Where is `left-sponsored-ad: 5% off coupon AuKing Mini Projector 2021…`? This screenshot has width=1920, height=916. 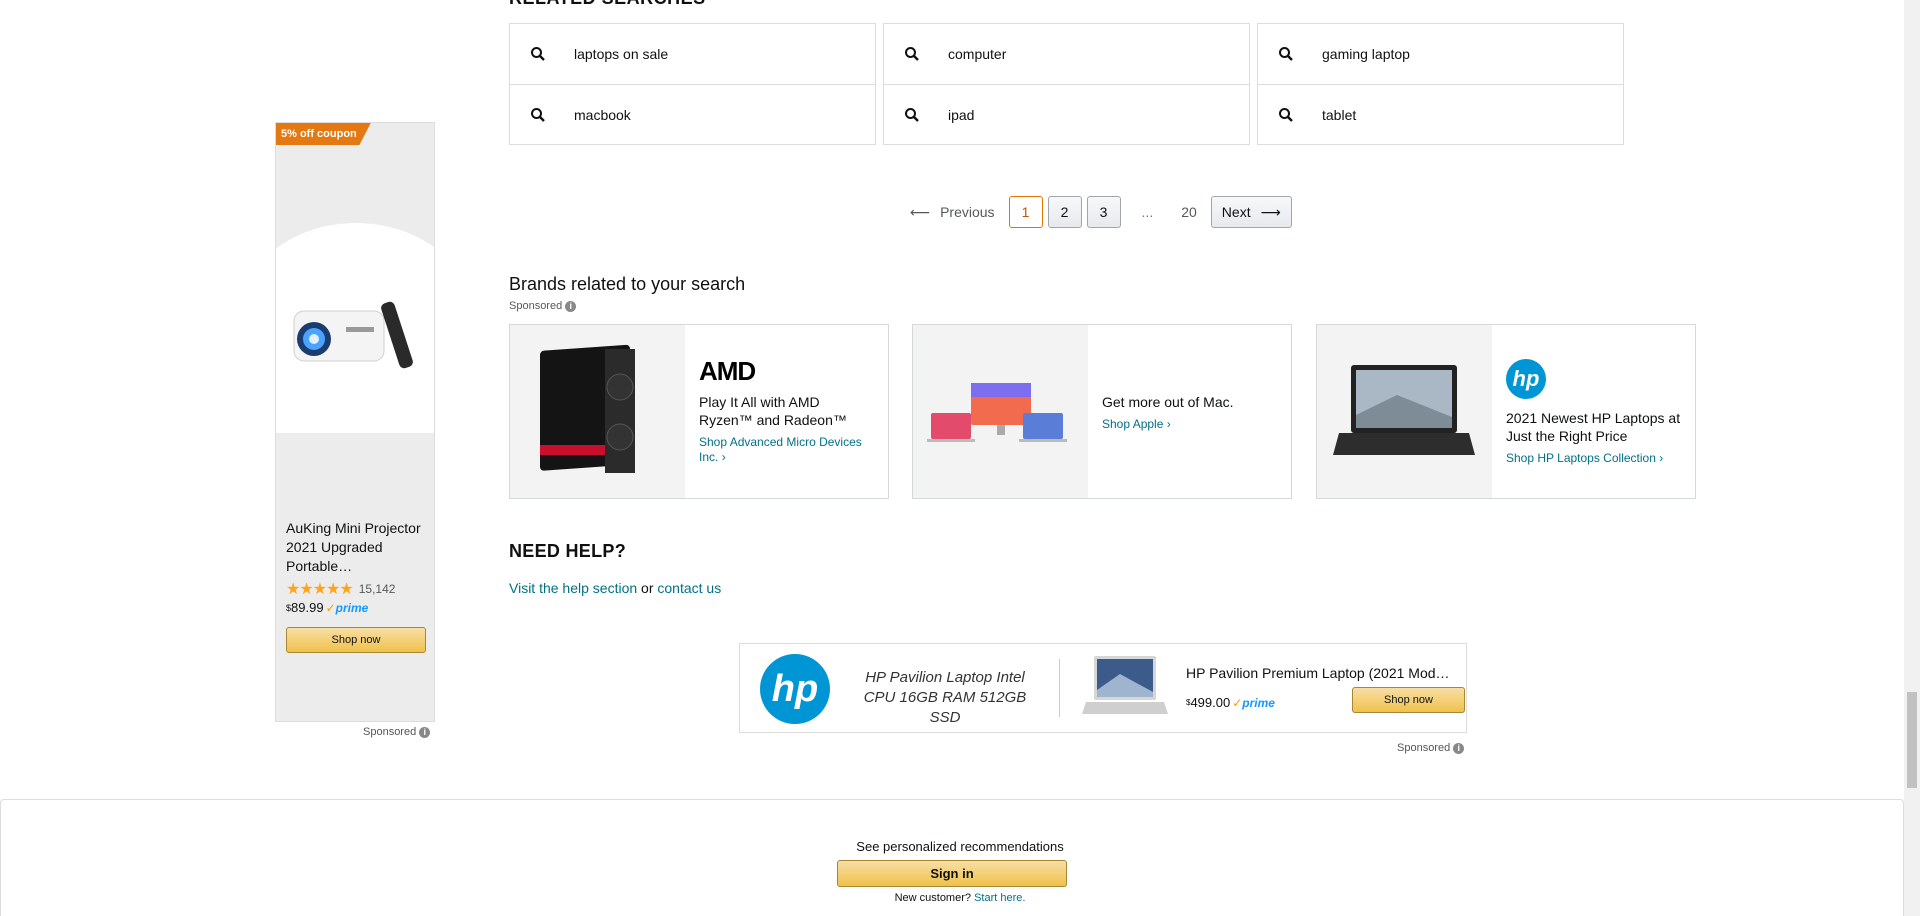 left-sponsored-ad: 5% off coupon AuKing Mini Projector 2021… is located at coordinates (355, 422).